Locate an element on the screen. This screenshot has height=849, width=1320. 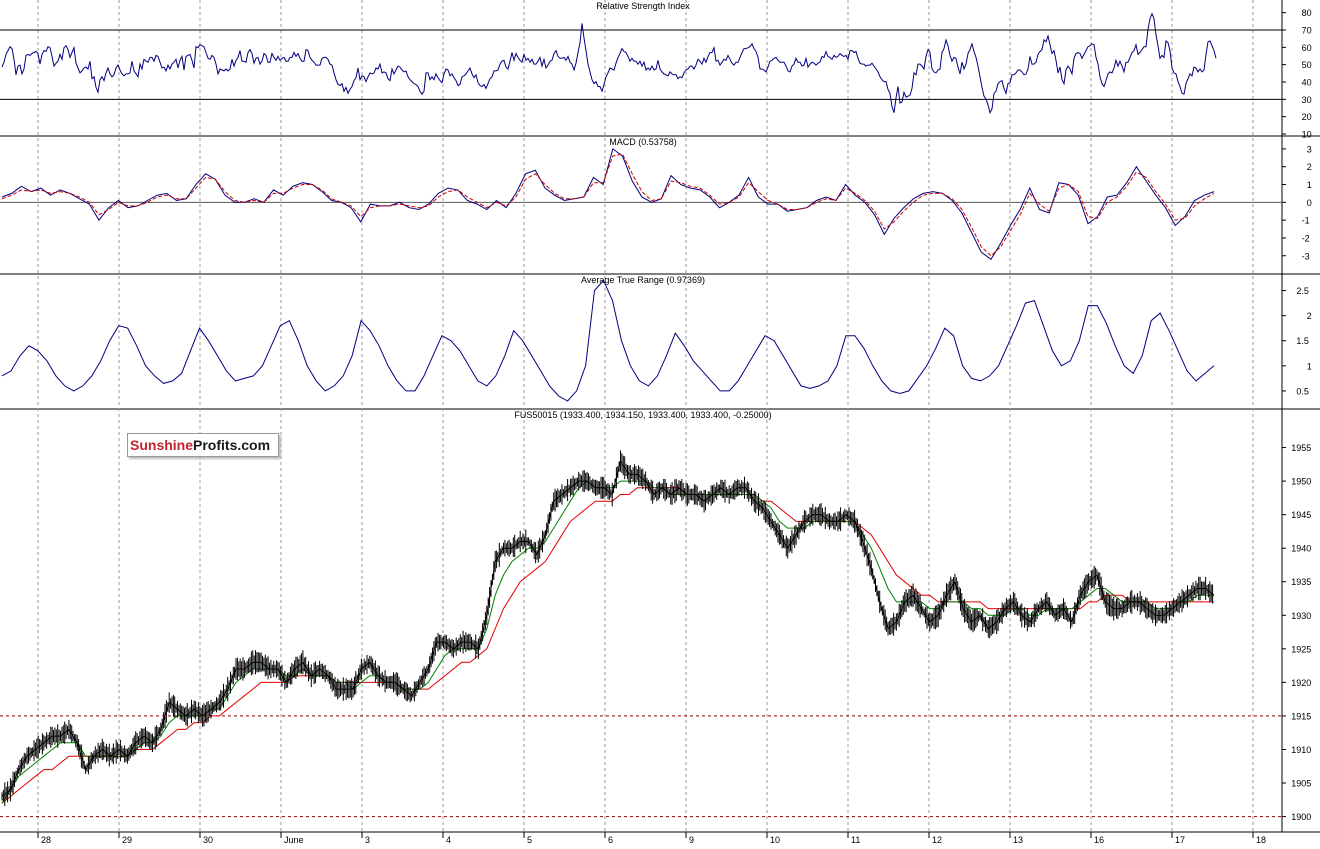
y-tick-label: 2.5 is located at coordinates (1302, 291).